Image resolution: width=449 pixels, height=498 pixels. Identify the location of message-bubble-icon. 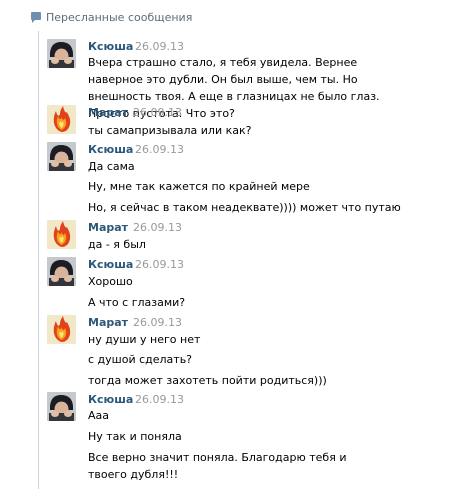
(36, 17).